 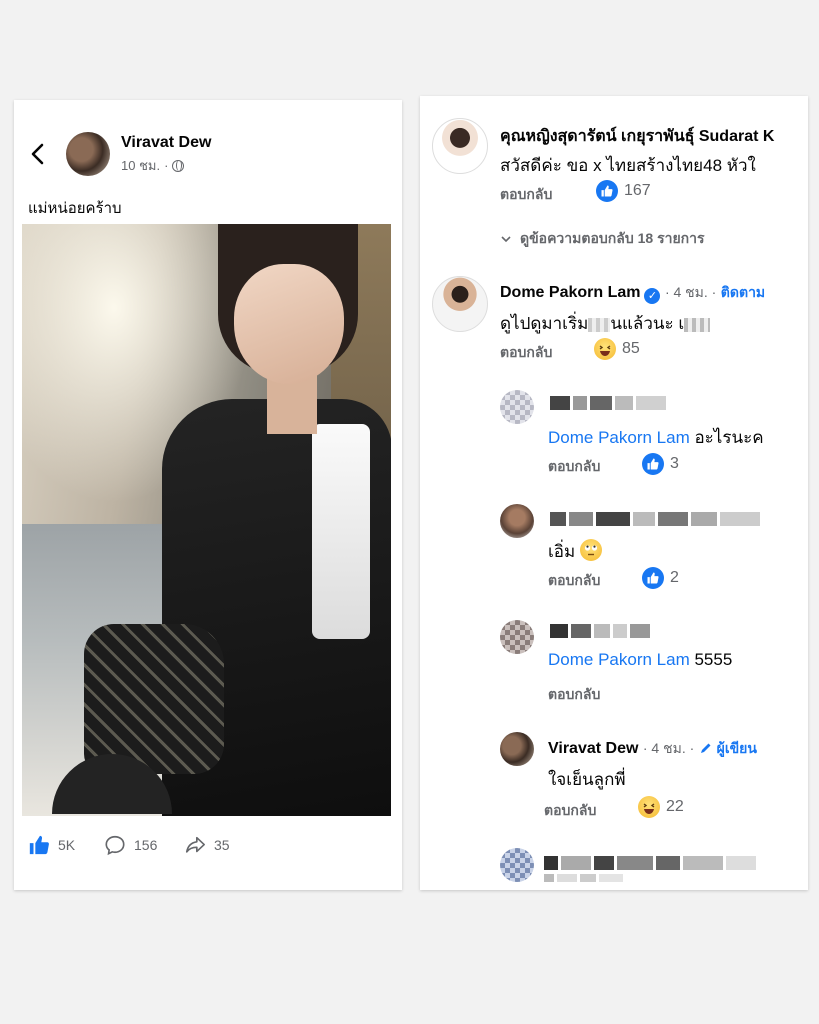 I want to click on reply-text-body: 5555, so click(x=711, y=659).